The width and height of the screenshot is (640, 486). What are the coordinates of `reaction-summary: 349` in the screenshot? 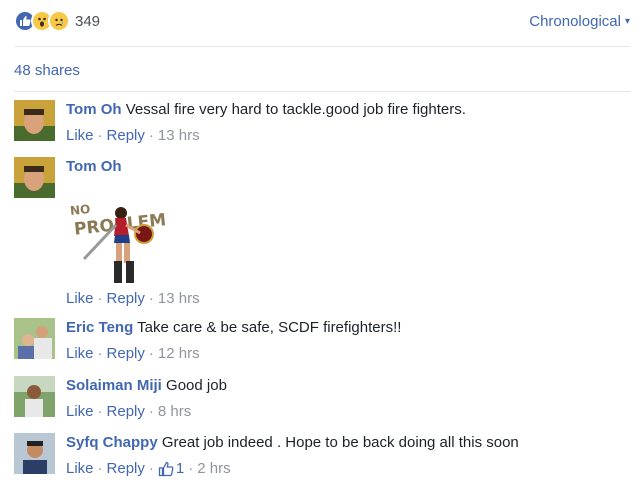 It's located at (57, 21).